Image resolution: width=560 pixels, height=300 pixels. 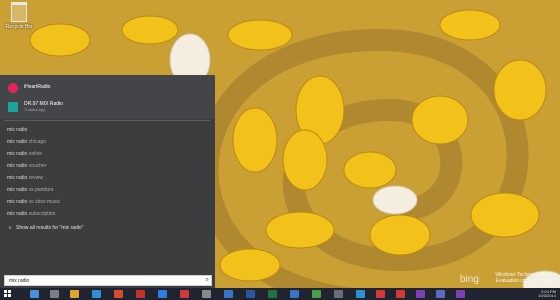 I want to click on recycle-bin: Recycle Bin, so click(x=19, y=16).